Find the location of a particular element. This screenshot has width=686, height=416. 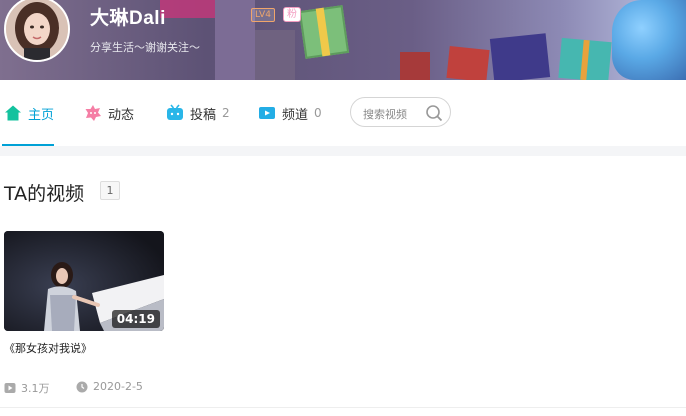

publish-date: 2020-2-5 is located at coordinates (109, 386).